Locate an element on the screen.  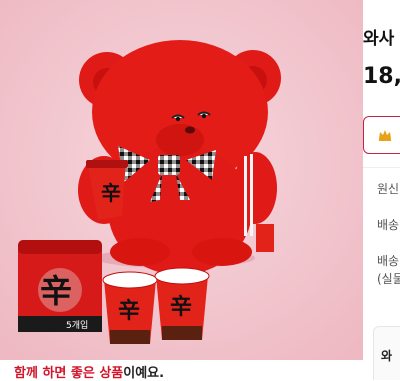
divider is located at coordinates (381, 167).